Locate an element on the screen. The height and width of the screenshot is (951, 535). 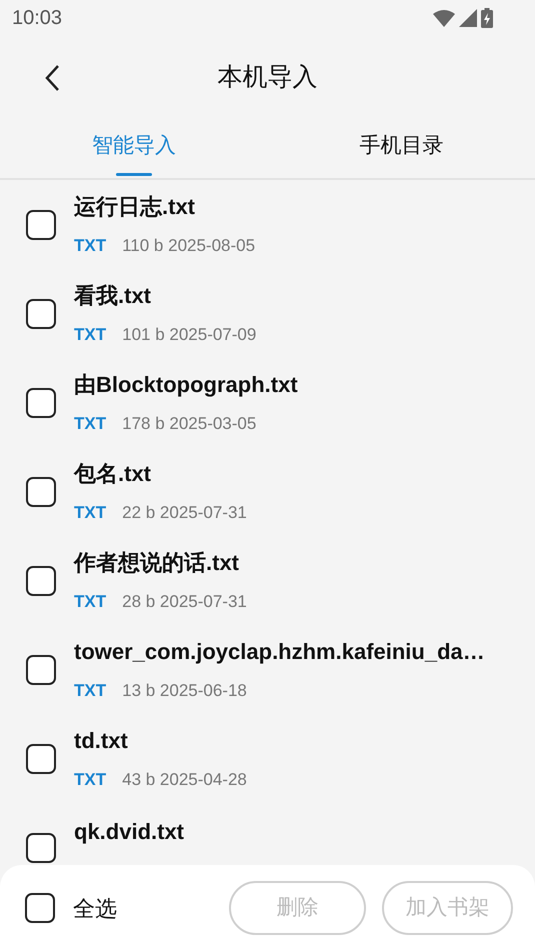
file-name: td.txt is located at coordinates (101, 741).